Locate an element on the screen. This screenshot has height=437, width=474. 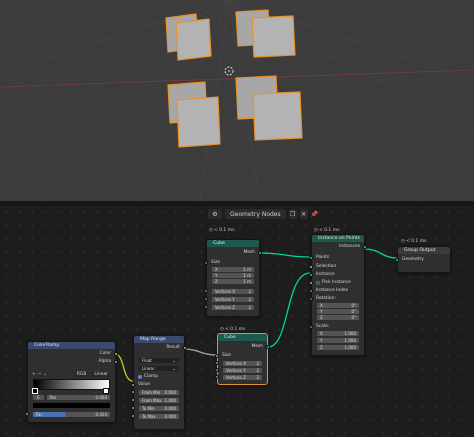
result-output-socket is located at coordinates (185, 348).